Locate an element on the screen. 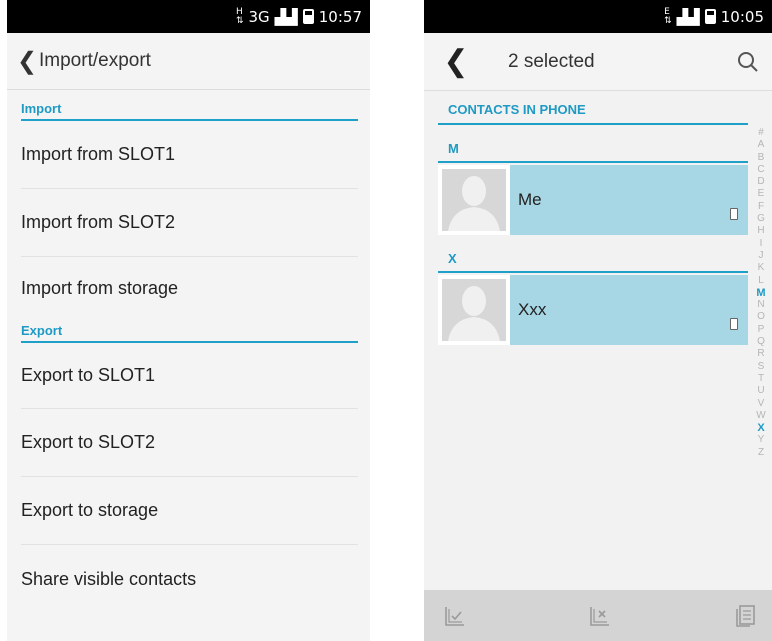 Image resolution: width=772 pixels, height=641 pixels. index-letter: N is located at coordinates (760, 305).